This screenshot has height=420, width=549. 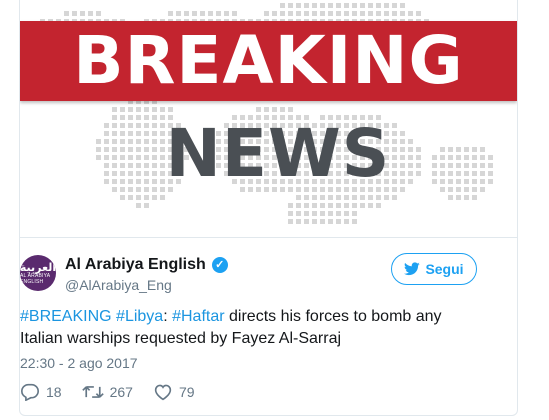 I want to click on hashtag-libya: #Libya, so click(x=139, y=316).